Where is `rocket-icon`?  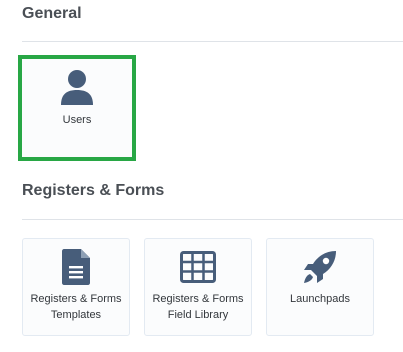 rocket-icon is located at coordinates (320, 267).